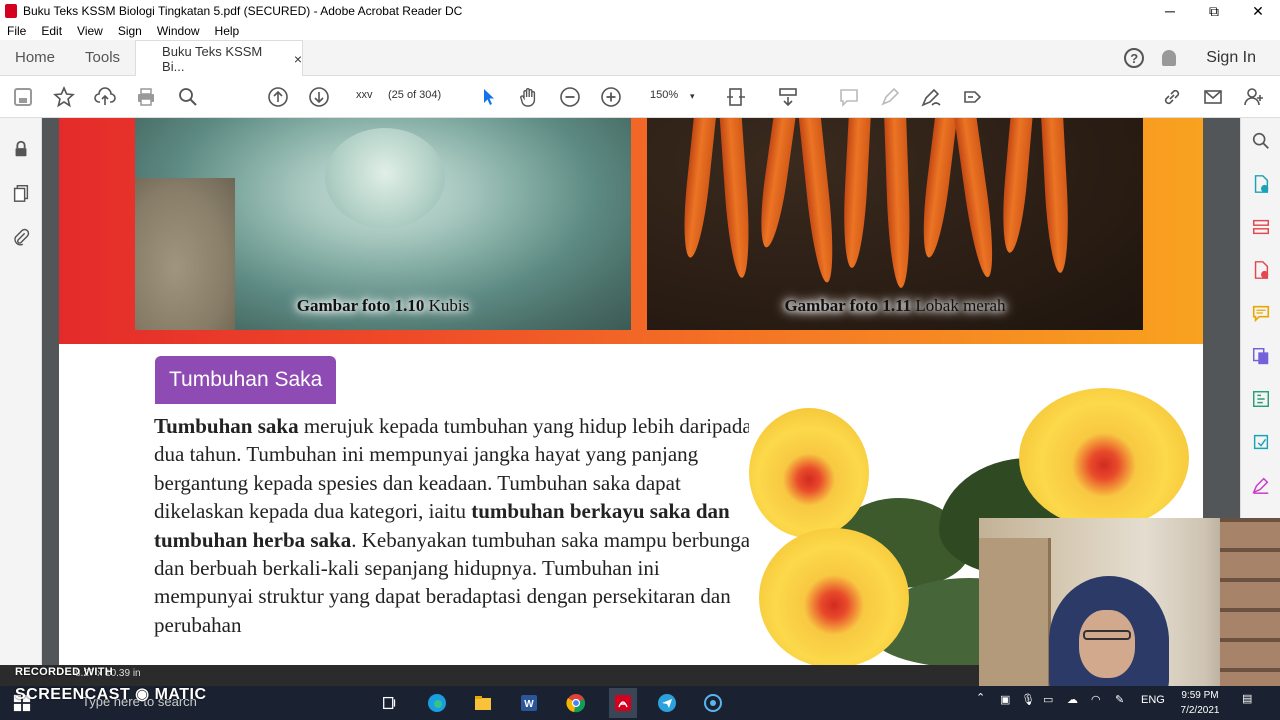 This screenshot has height=720, width=1280. What do you see at coordinates (52, 31) in the screenshot?
I see `menu-edit: Edit` at bounding box center [52, 31].